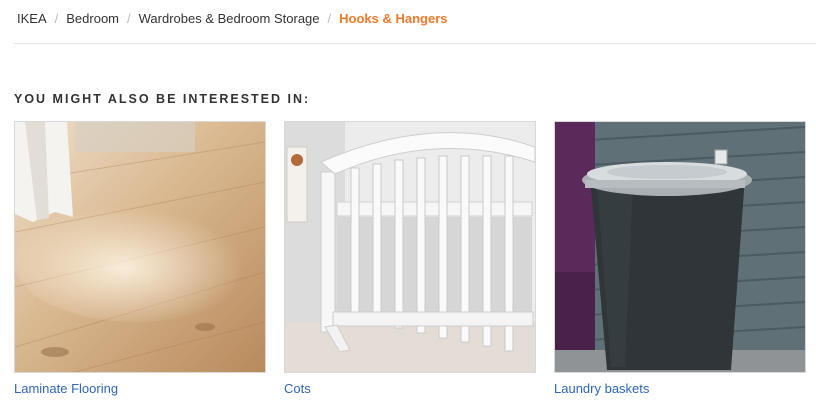 Image resolution: width=816 pixels, height=419 pixels. What do you see at coordinates (140, 388) in the screenshot?
I see `product-label-laminate-flooring: Laminate Flooring` at bounding box center [140, 388].